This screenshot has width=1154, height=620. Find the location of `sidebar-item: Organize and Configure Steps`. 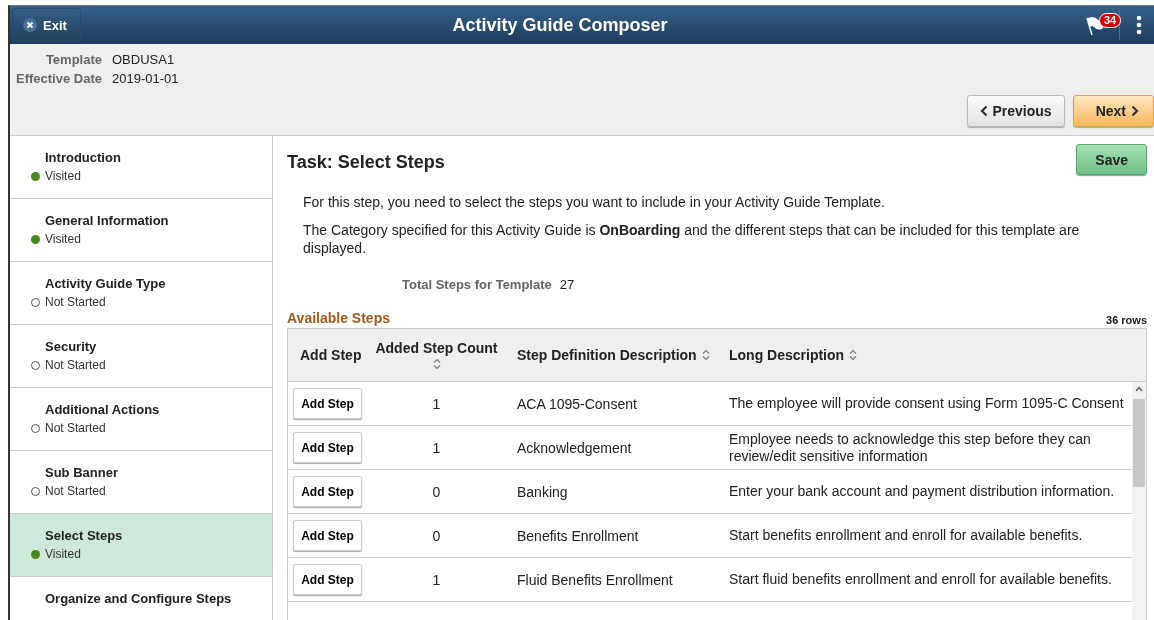

sidebar-item: Organize and Configure Steps is located at coordinates (141, 598).